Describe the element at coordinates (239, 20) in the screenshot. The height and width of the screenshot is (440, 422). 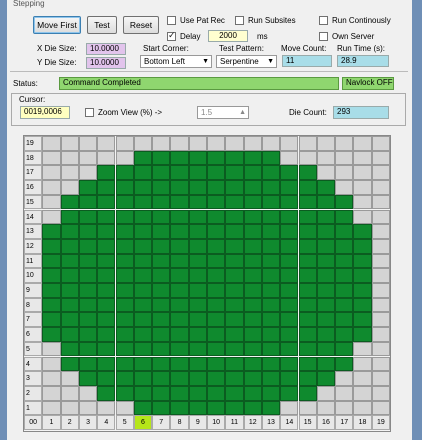
I see `run-subsites-checkbox` at that location.